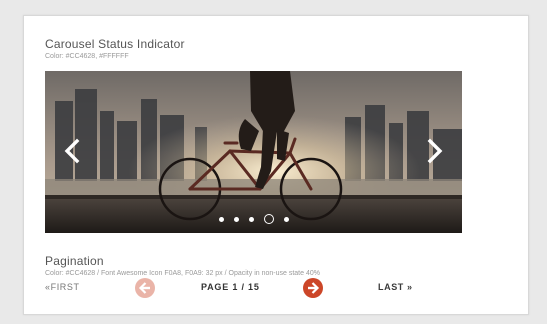 Image resolution: width=547 pixels, height=324 pixels. I want to click on chevron-left-icon, so click(72, 151).